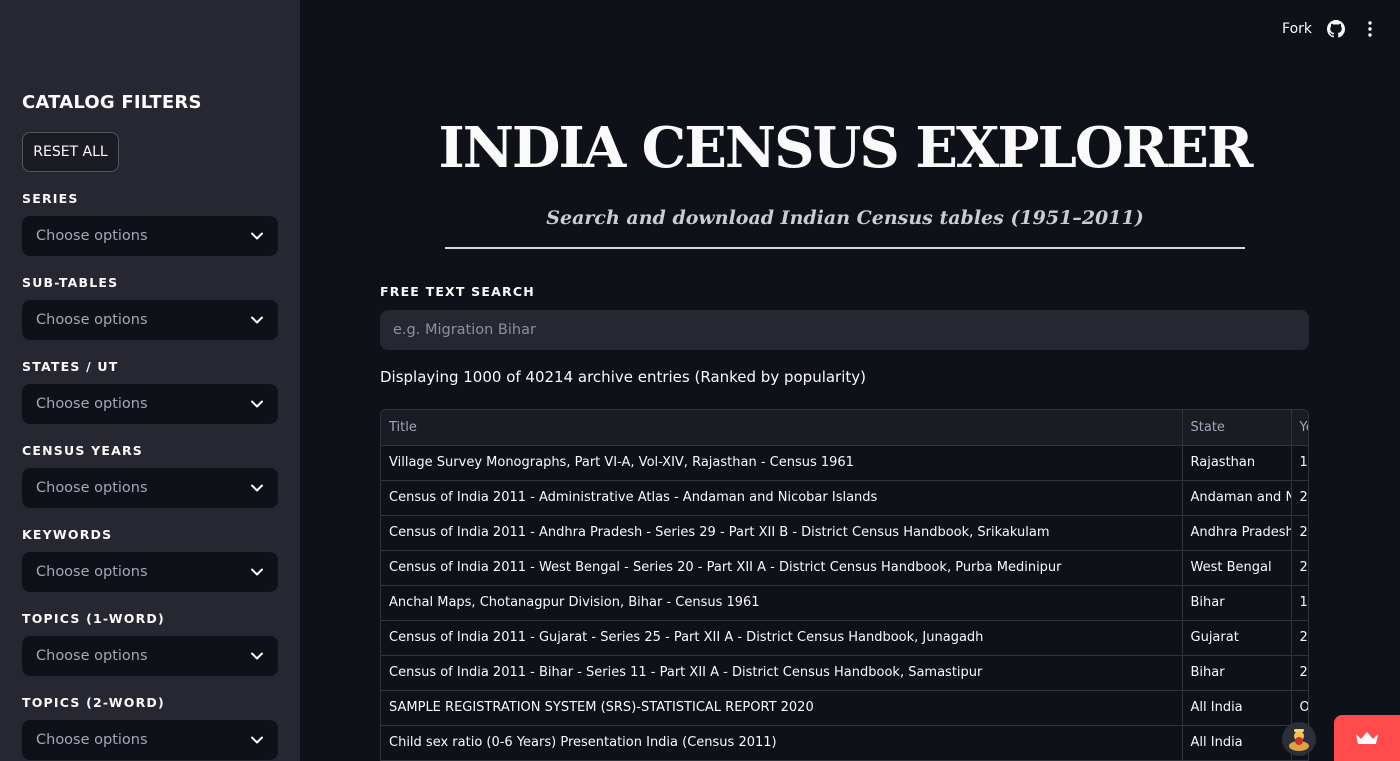  Describe the element at coordinates (93, 702) in the screenshot. I see `filter-label: TOPICS (2-WORD)` at that location.